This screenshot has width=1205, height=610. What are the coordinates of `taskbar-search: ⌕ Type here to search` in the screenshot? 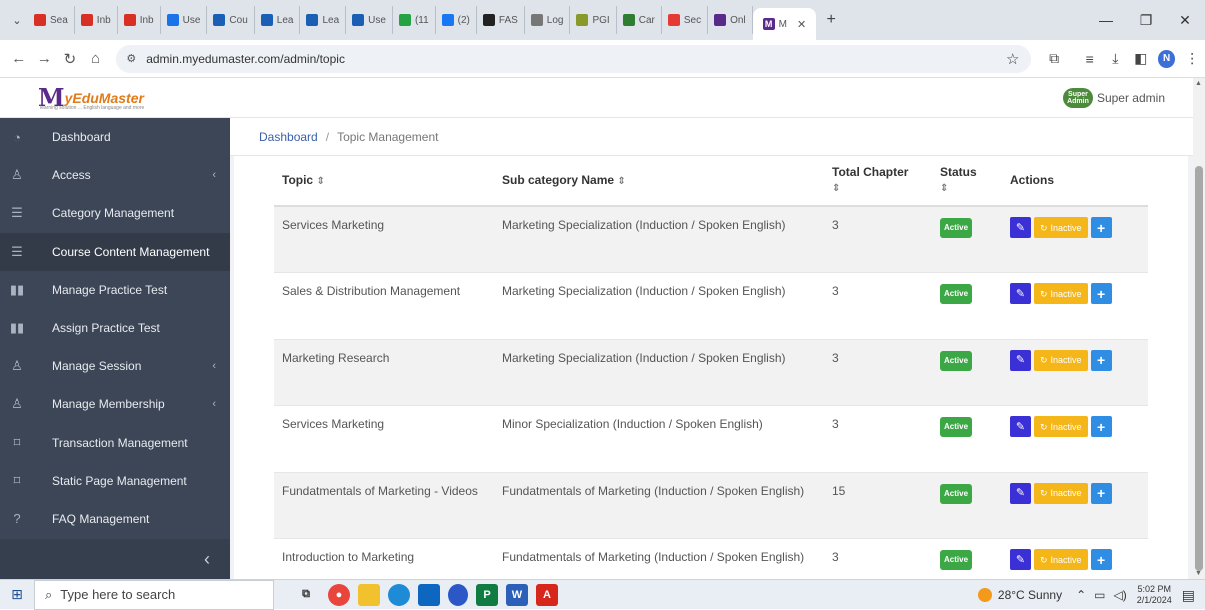 It's located at (154, 594).